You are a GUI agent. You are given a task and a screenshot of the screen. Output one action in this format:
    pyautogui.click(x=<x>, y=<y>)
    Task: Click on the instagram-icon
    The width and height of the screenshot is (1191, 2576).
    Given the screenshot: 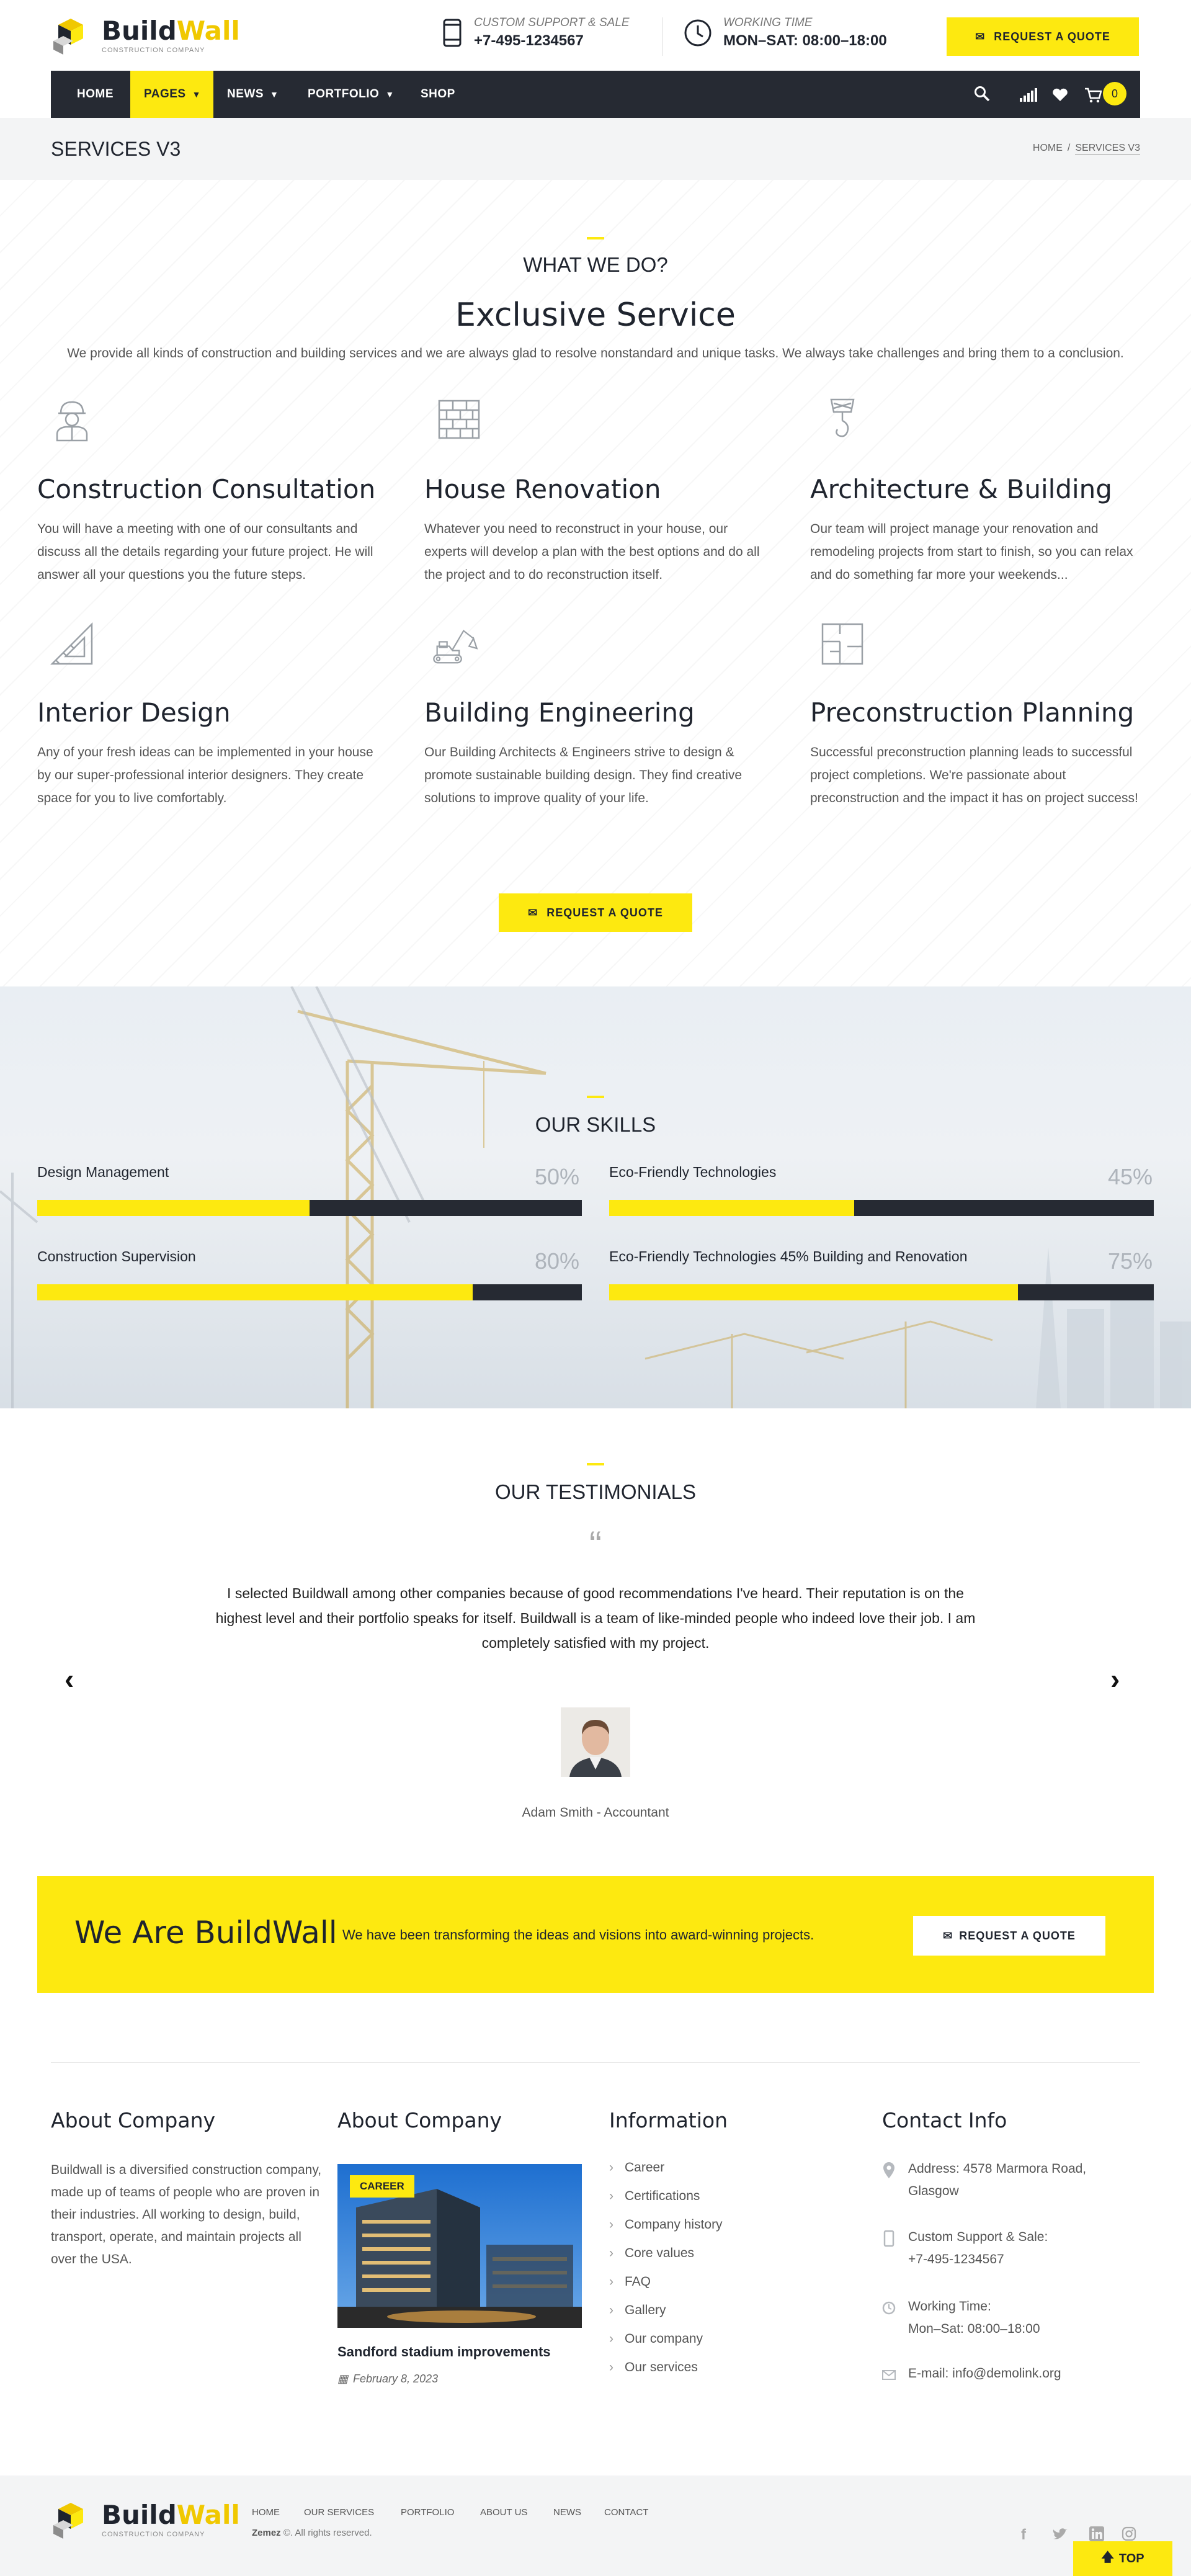 What is the action you would take?
    pyautogui.click(x=1129, y=2533)
    